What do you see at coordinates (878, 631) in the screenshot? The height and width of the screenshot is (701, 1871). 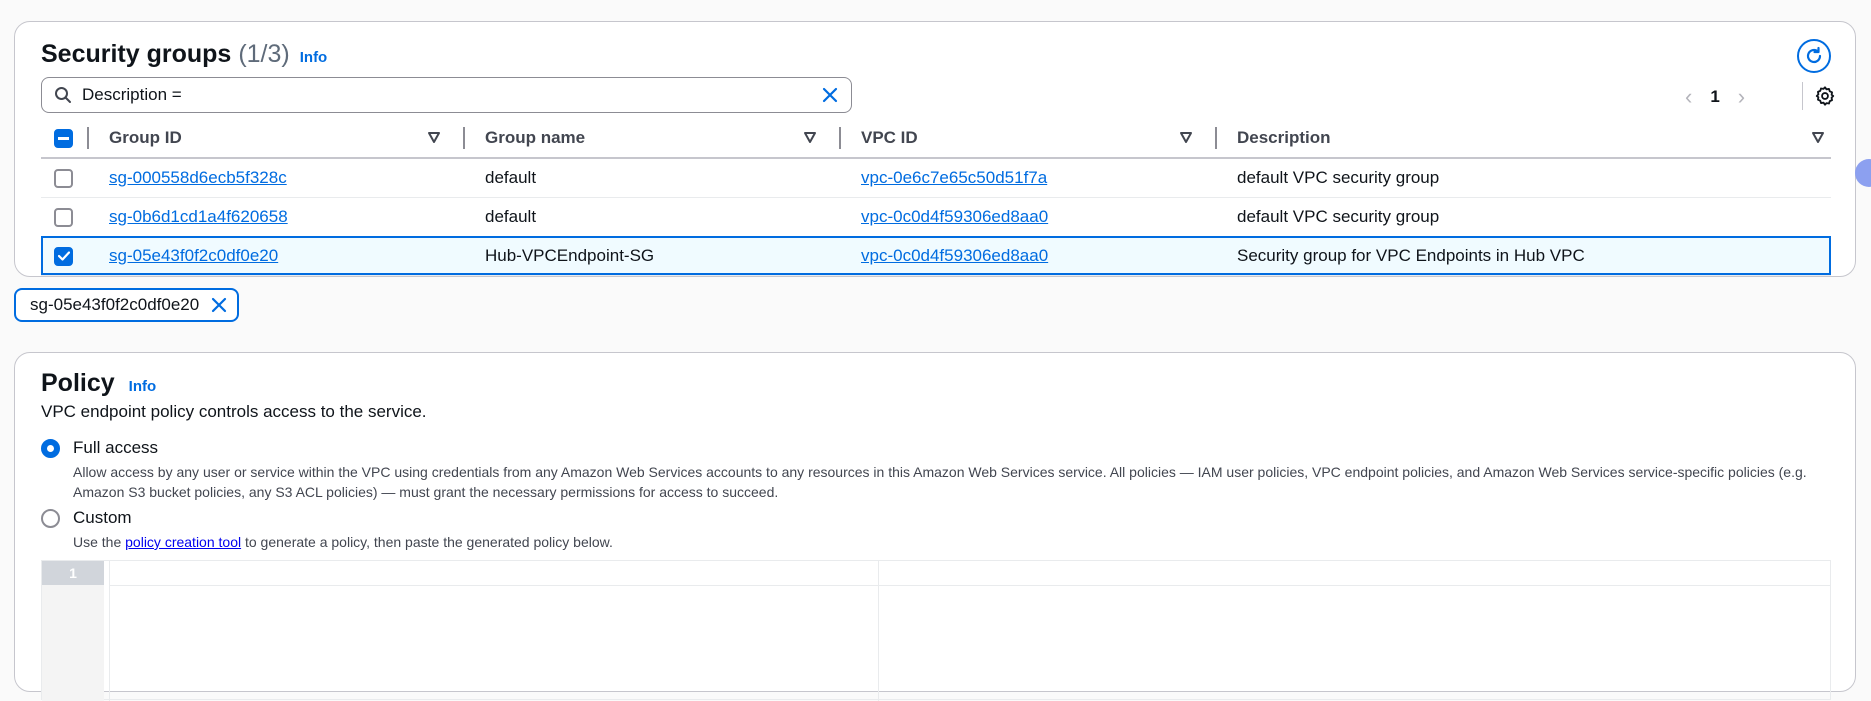 I see `editor-divider` at bounding box center [878, 631].